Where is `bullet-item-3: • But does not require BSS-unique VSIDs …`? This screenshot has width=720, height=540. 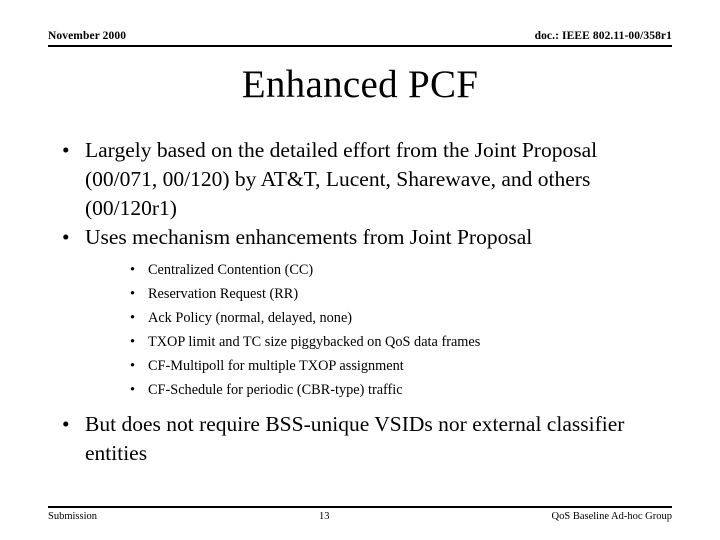 bullet-item-3: • But does not require BSS-unique VSIDs … is located at coordinates (360, 439).